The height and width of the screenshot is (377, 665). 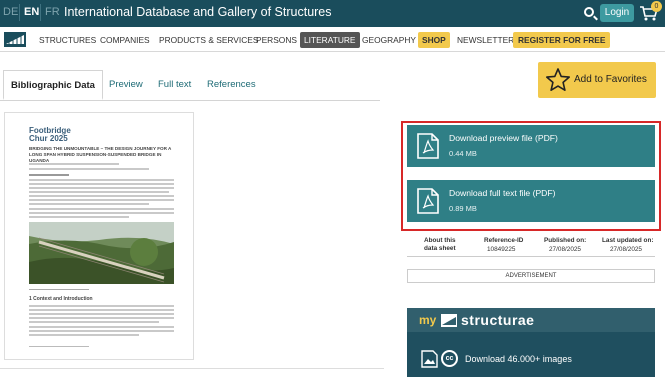 What do you see at coordinates (52, 12) in the screenshot?
I see `language-fr: FR` at bounding box center [52, 12].